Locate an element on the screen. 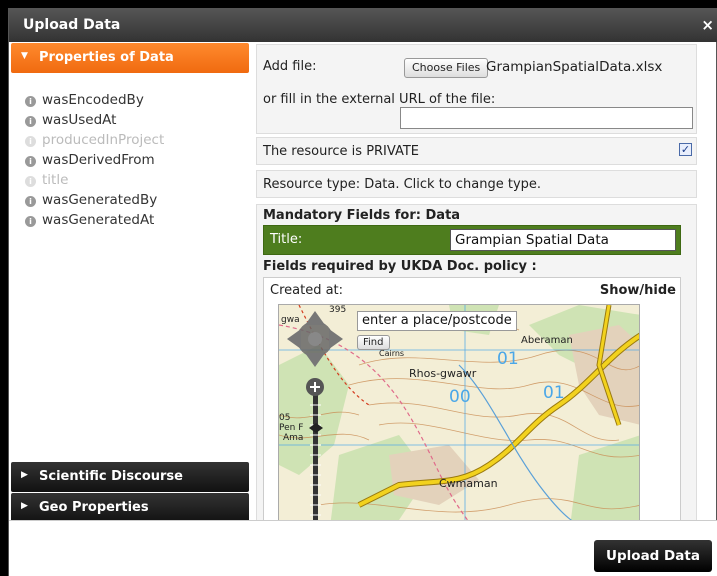 This screenshot has width=717, height=576. geo-properties-header: ▶ Geo Properties is located at coordinates (130, 508).